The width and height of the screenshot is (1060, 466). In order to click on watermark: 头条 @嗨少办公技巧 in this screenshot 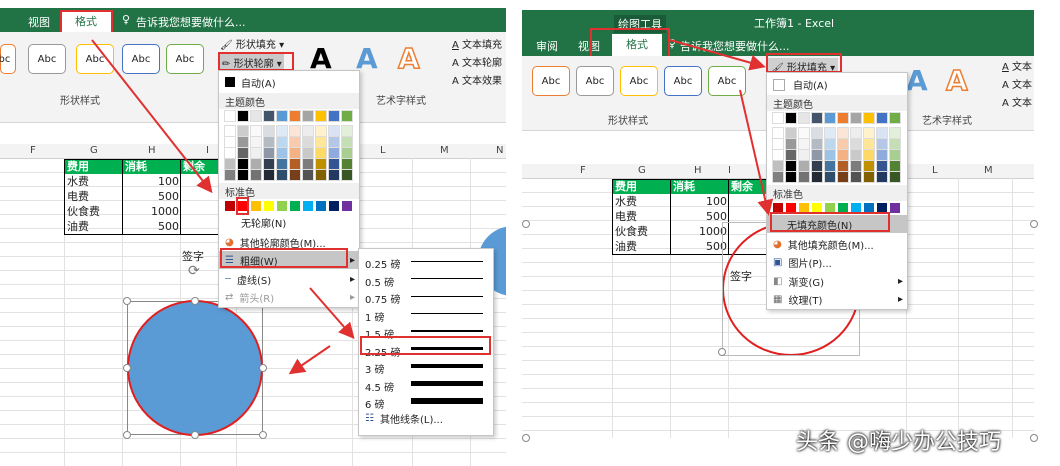, I will do `click(898, 440)`.